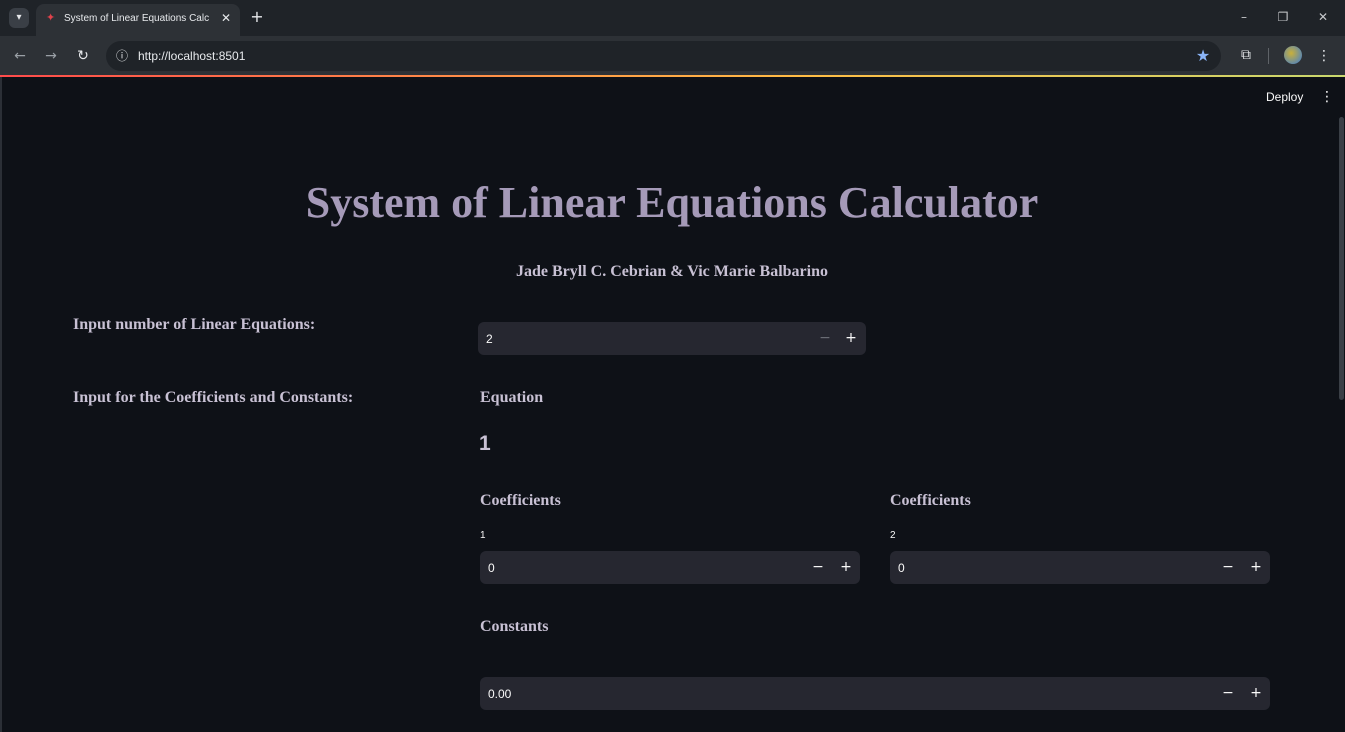  What do you see at coordinates (194, 324) in the screenshot?
I see `num-equations-label: Input number of Linear Equations:` at bounding box center [194, 324].